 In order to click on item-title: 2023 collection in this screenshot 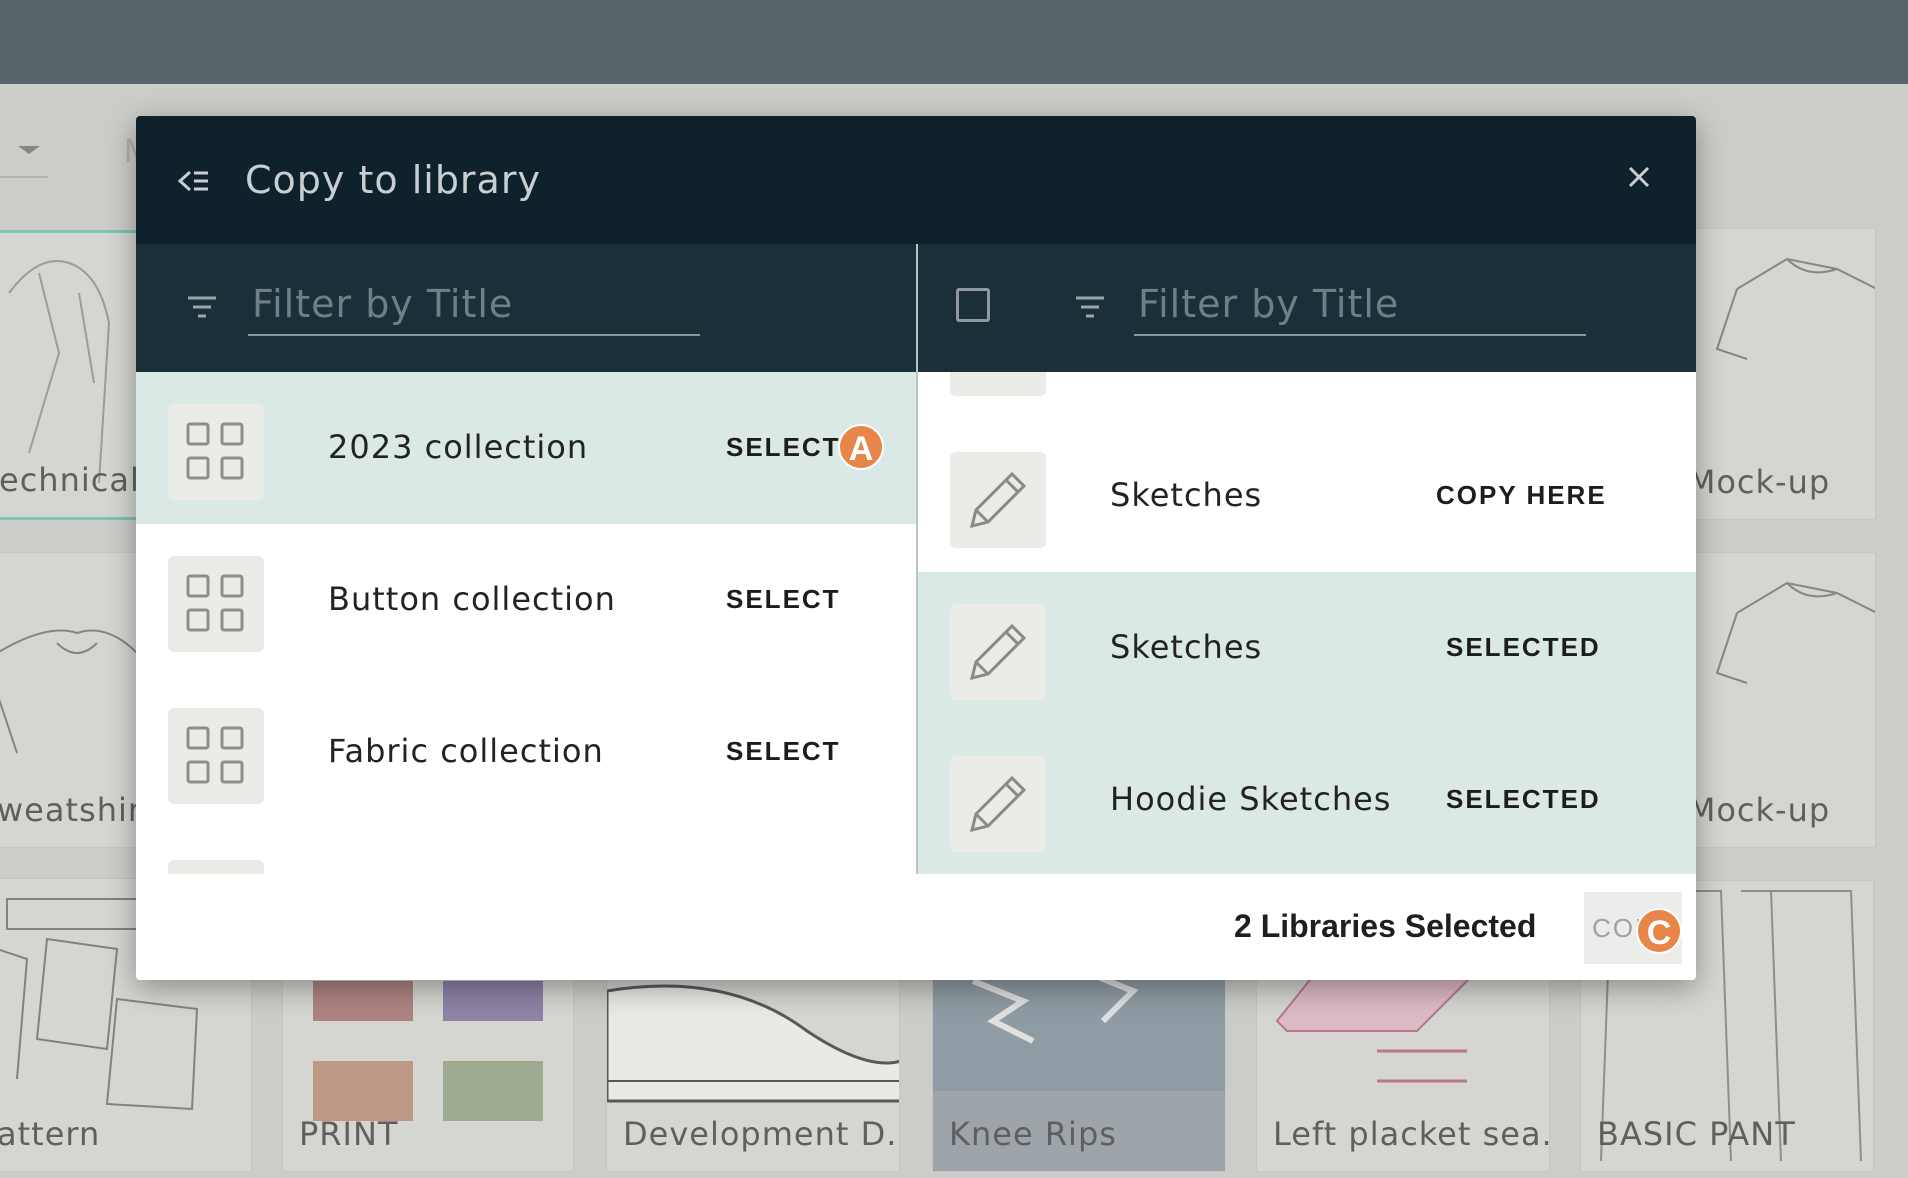, I will do `click(458, 447)`.